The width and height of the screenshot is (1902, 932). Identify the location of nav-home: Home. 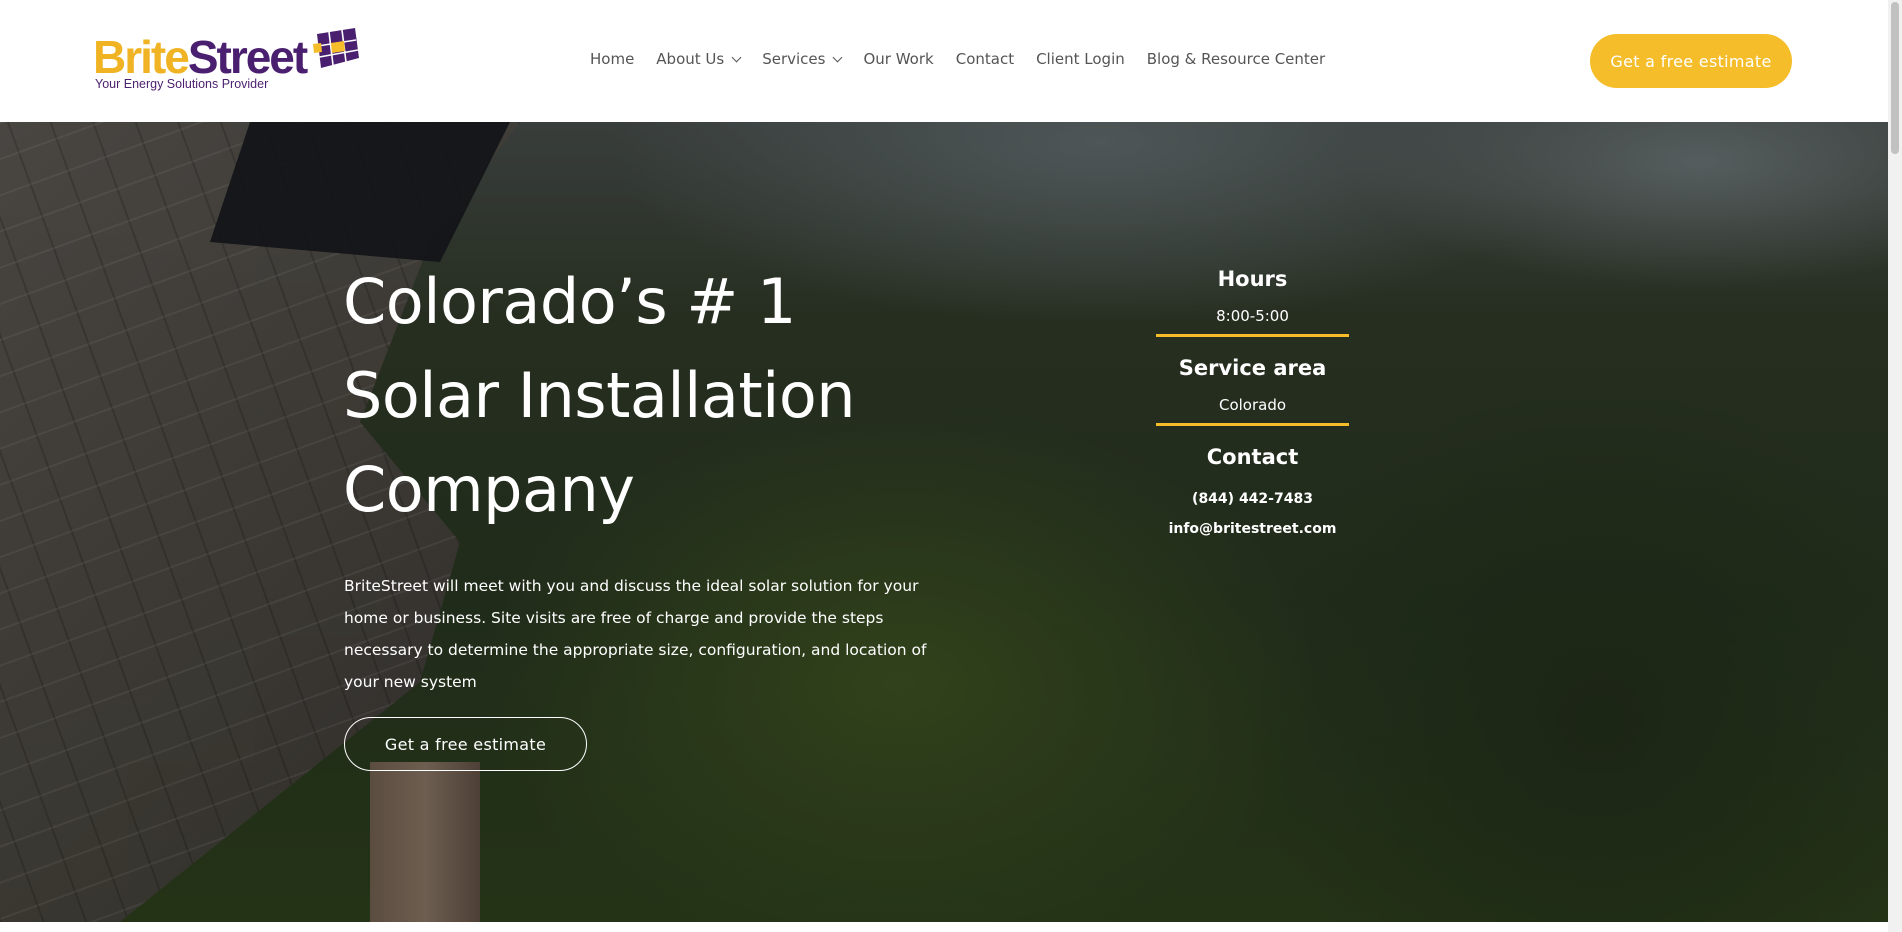
(612, 59).